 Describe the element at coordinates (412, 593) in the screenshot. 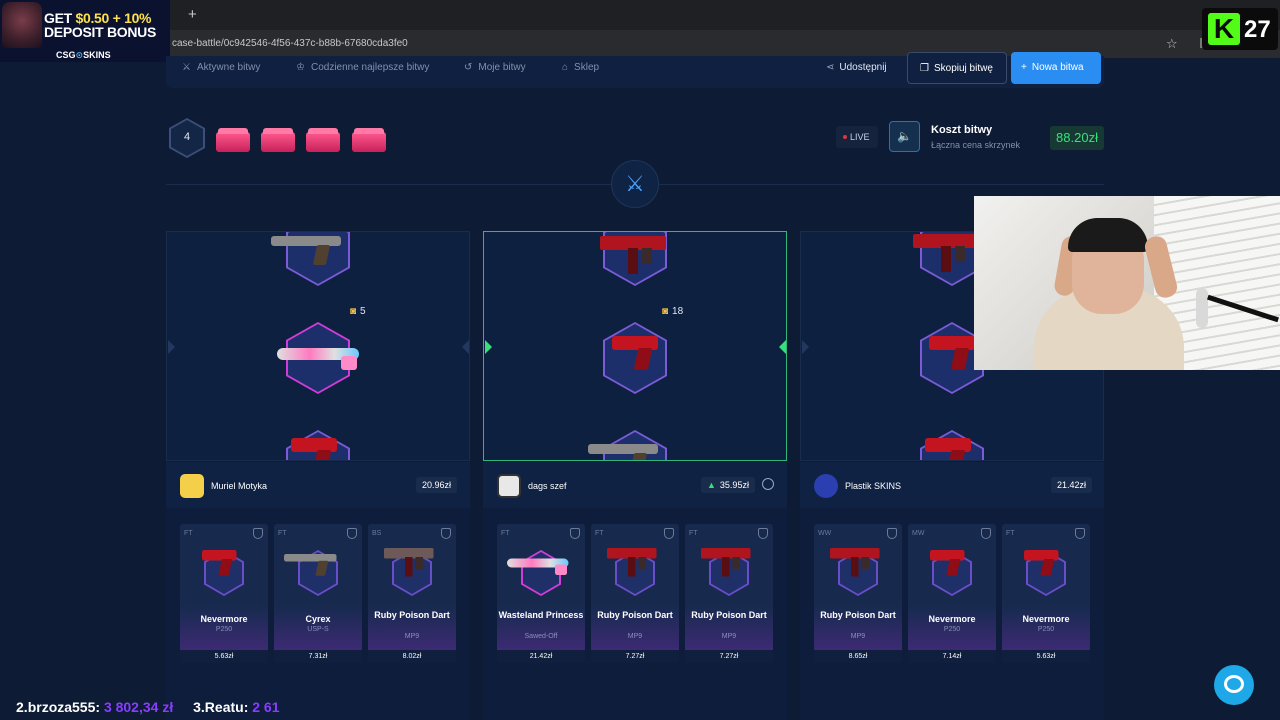

I see `item-card: BS Ruby Poison Dart MP9 8.02zł` at that location.